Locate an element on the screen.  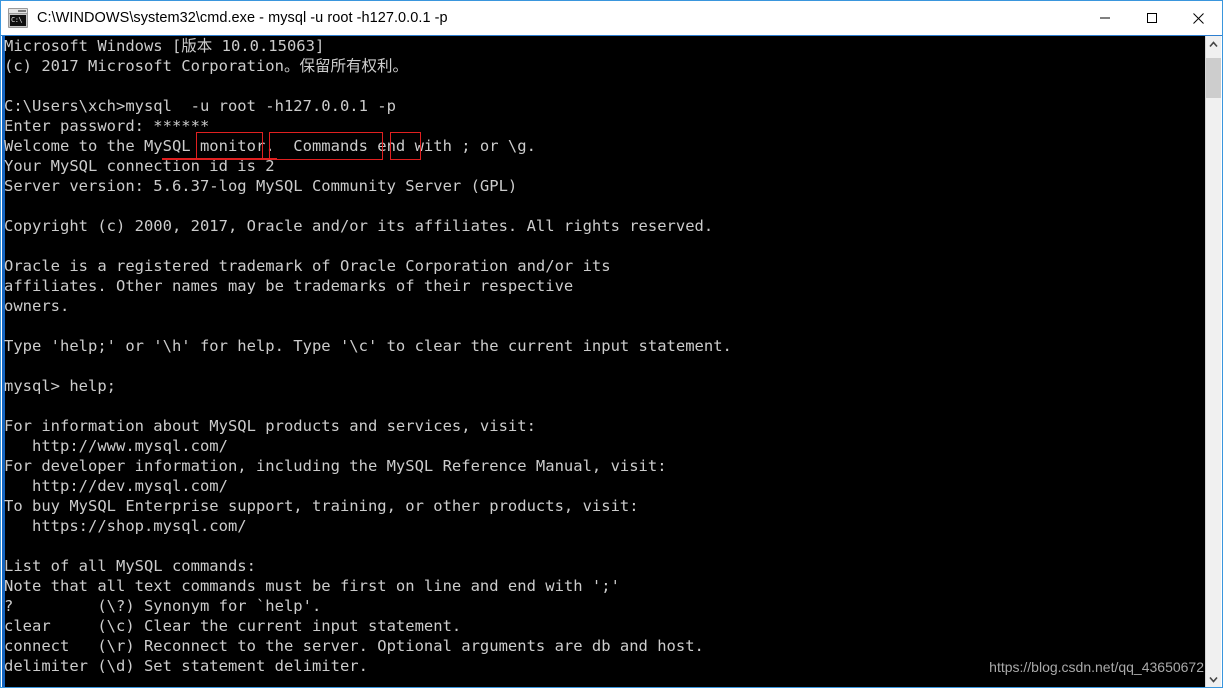
annotation-connector is located at coordinates (219, 159).